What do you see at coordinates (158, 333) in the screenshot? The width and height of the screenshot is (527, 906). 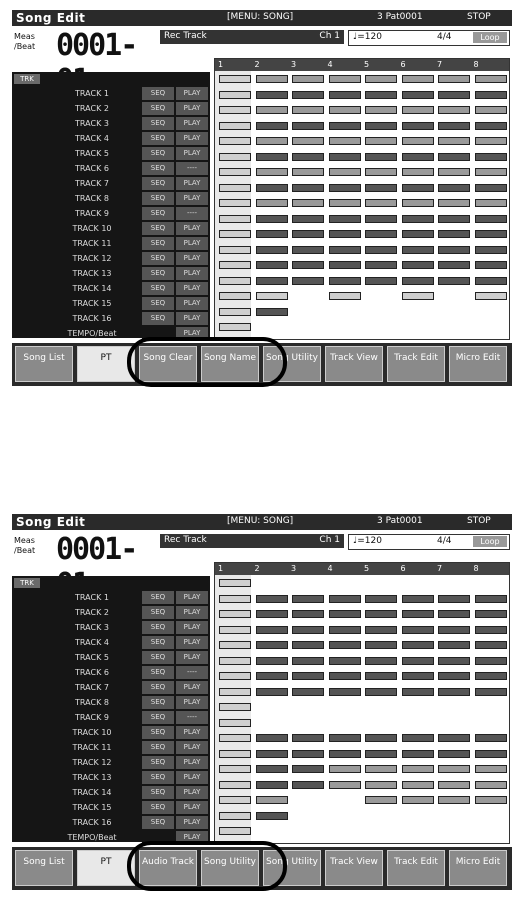 I see `track-mode` at bounding box center [158, 333].